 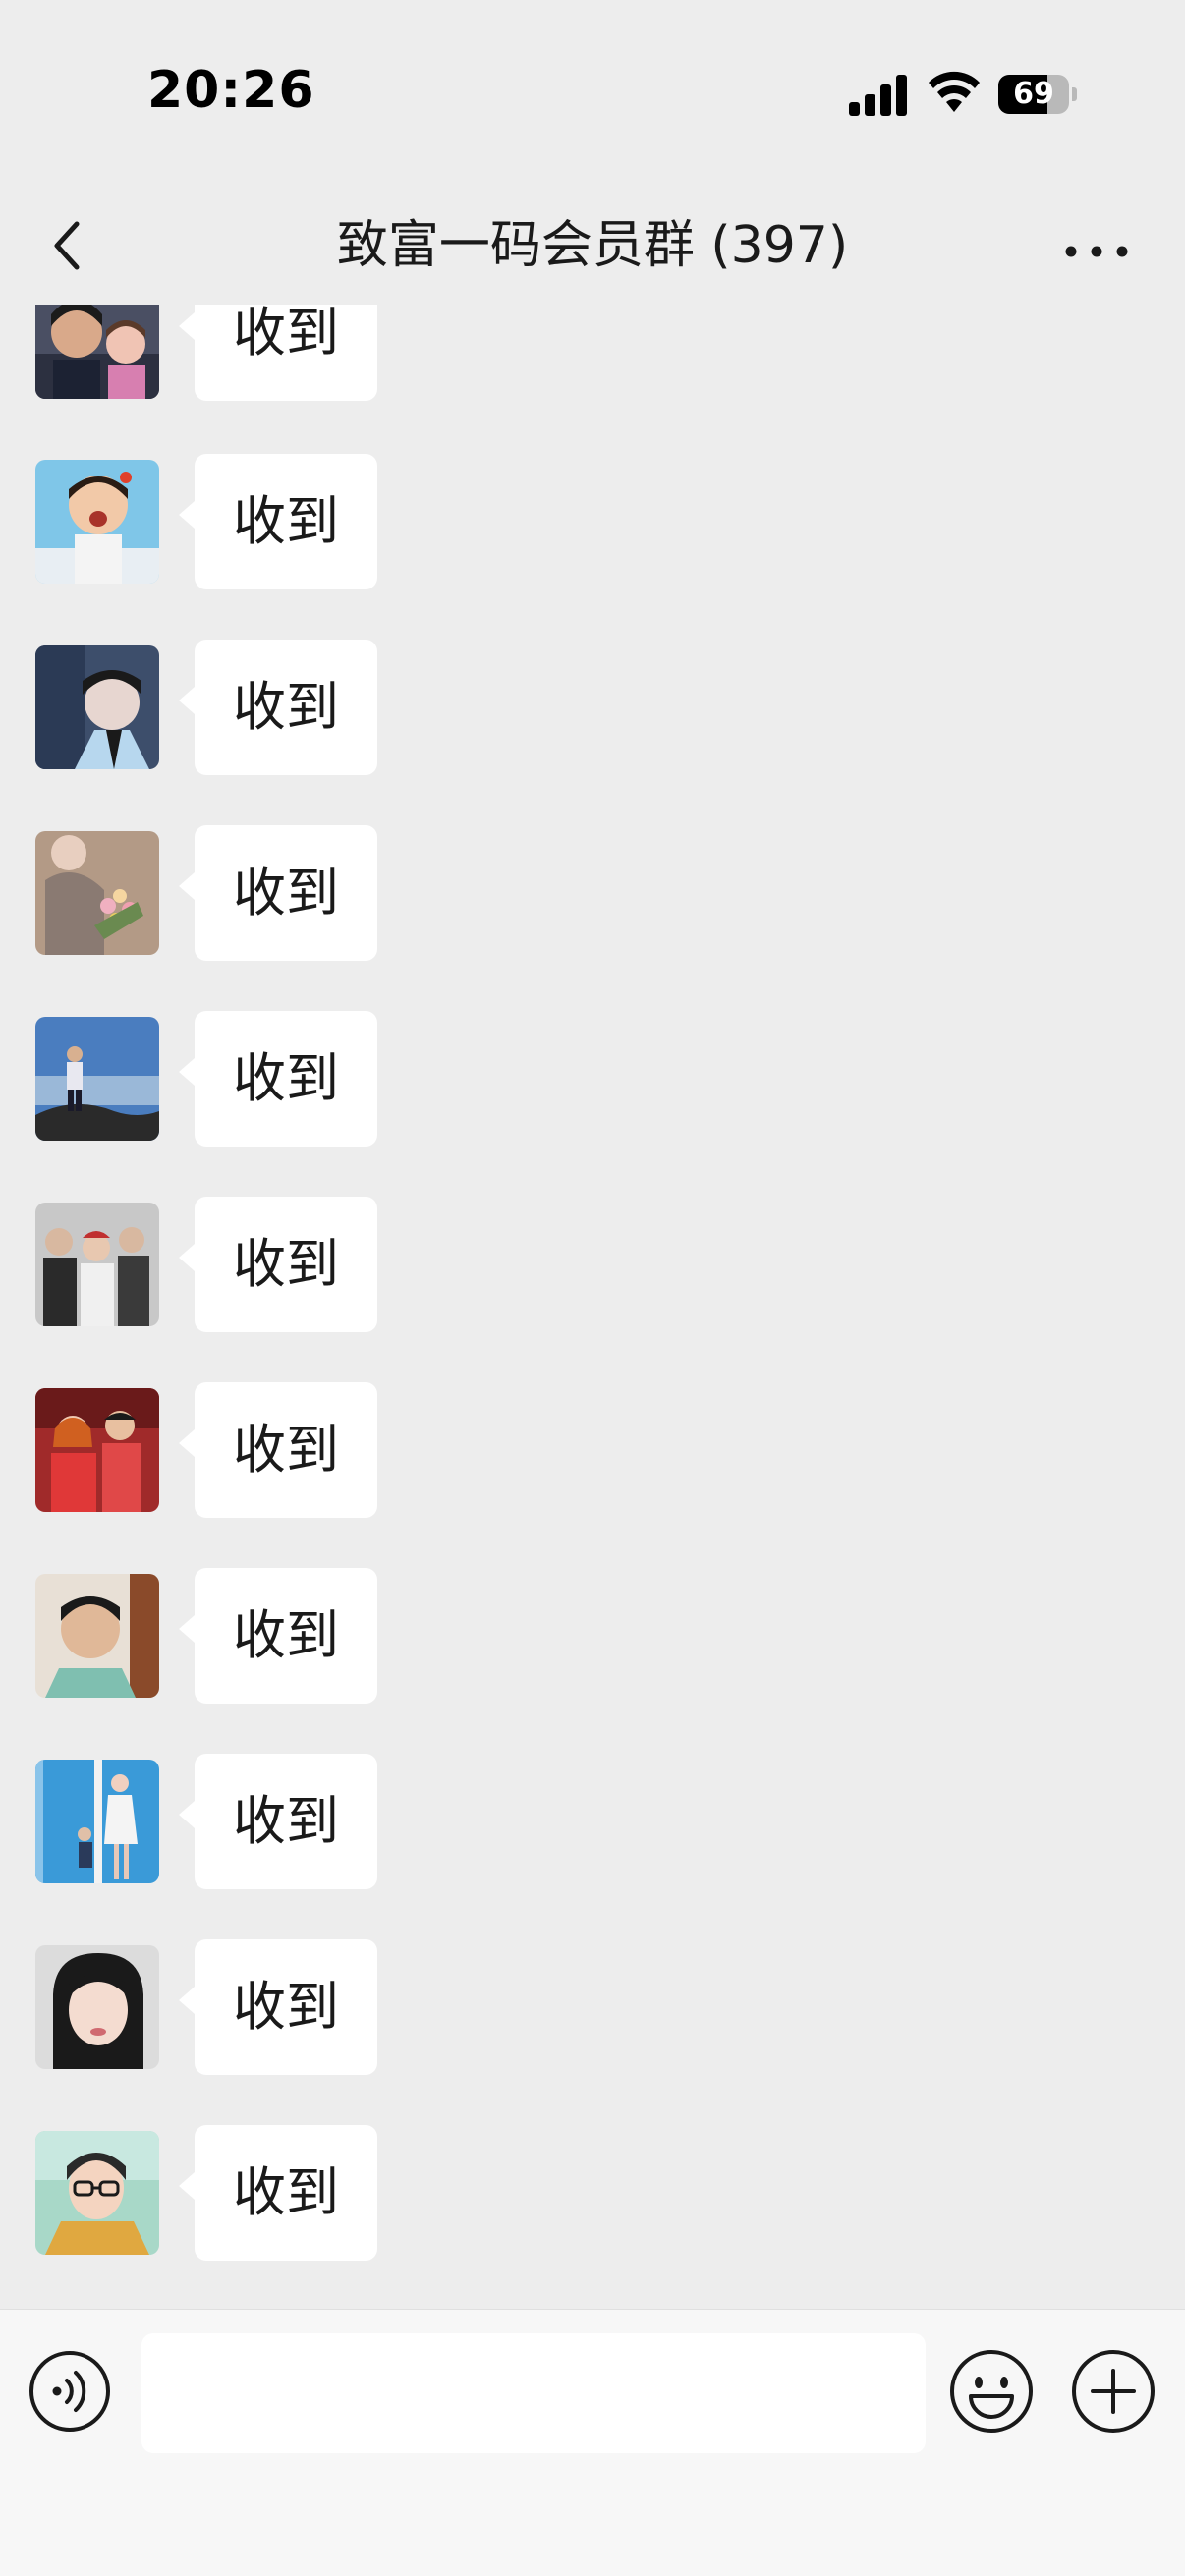 I want to click on input-bar, so click(x=592, y=2442).